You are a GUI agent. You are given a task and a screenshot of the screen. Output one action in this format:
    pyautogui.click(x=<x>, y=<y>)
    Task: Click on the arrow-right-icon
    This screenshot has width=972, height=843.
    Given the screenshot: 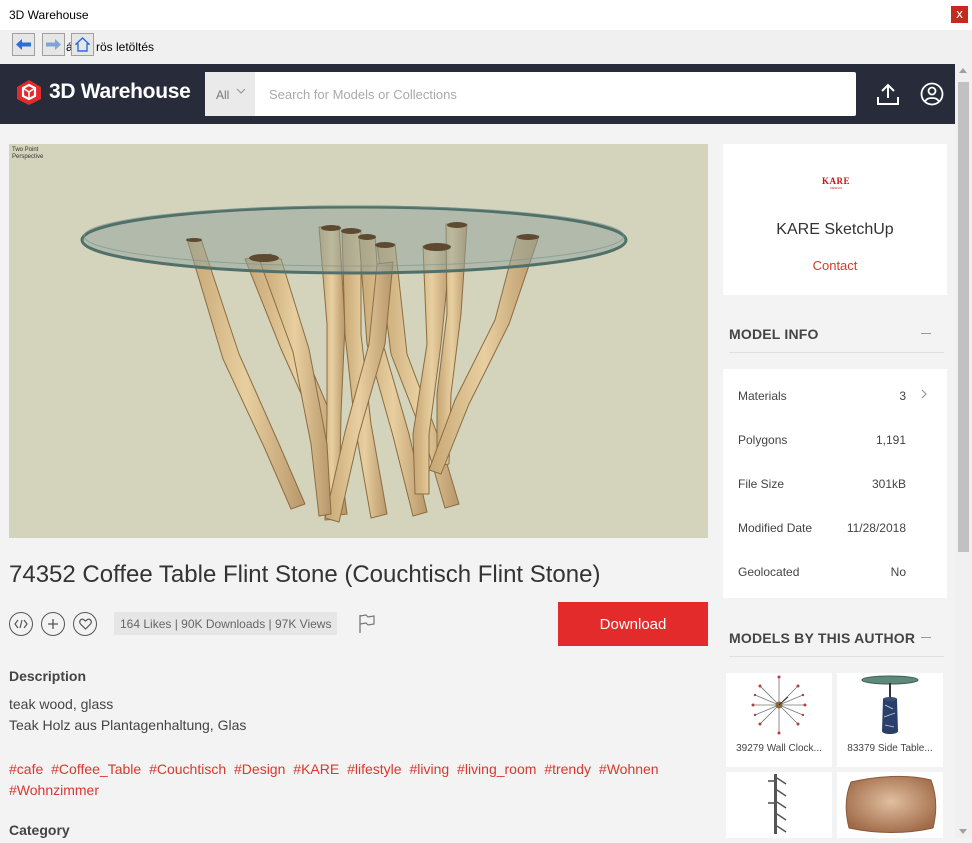 What is the action you would take?
    pyautogui.click(x=53, y=44)
    